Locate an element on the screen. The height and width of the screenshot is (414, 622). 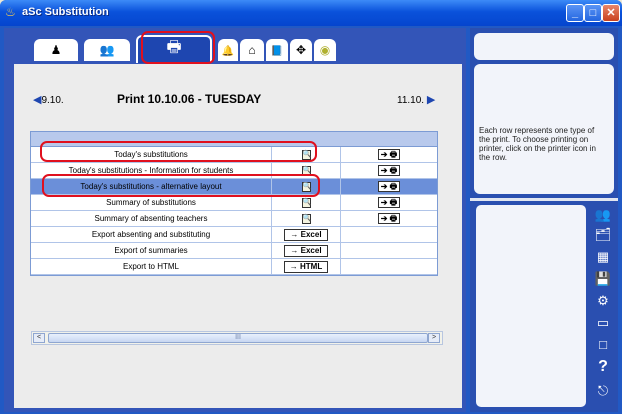
window-title: aSc Substitution is located at coordinates (65, 12).